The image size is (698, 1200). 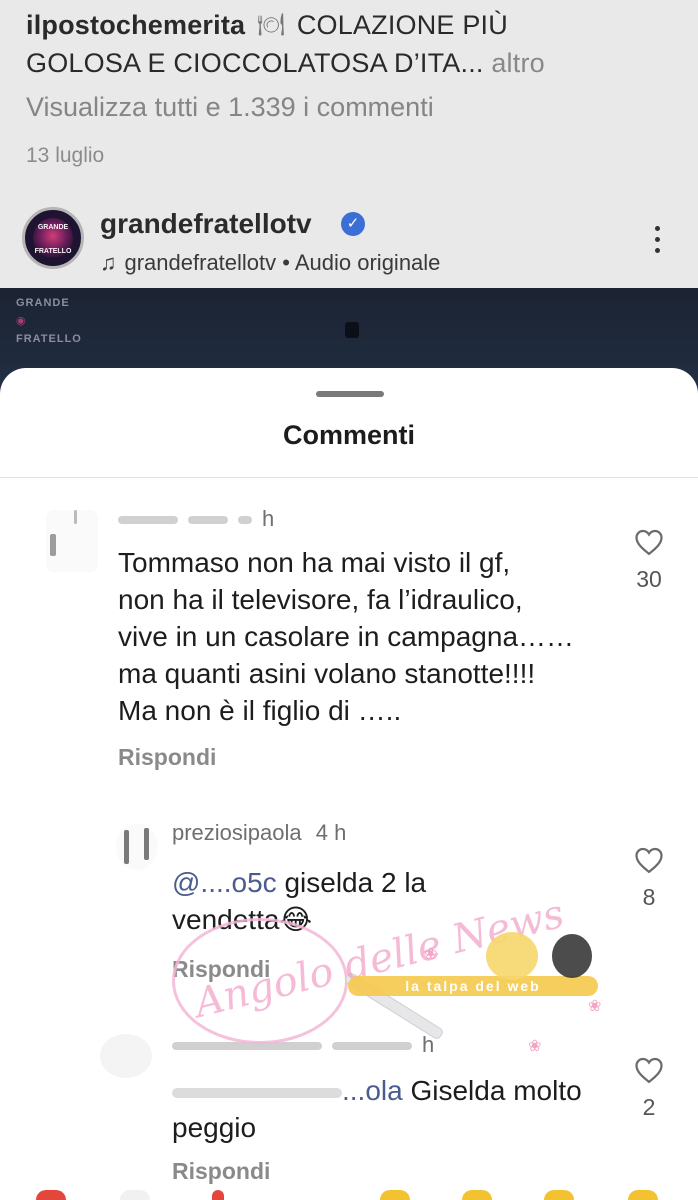 What do you see at coordinates (299, 901) in the screenshot?
I see `comment-text: @....o5c giselda 2 la vendetta😂` at bounding box center [299, 901].